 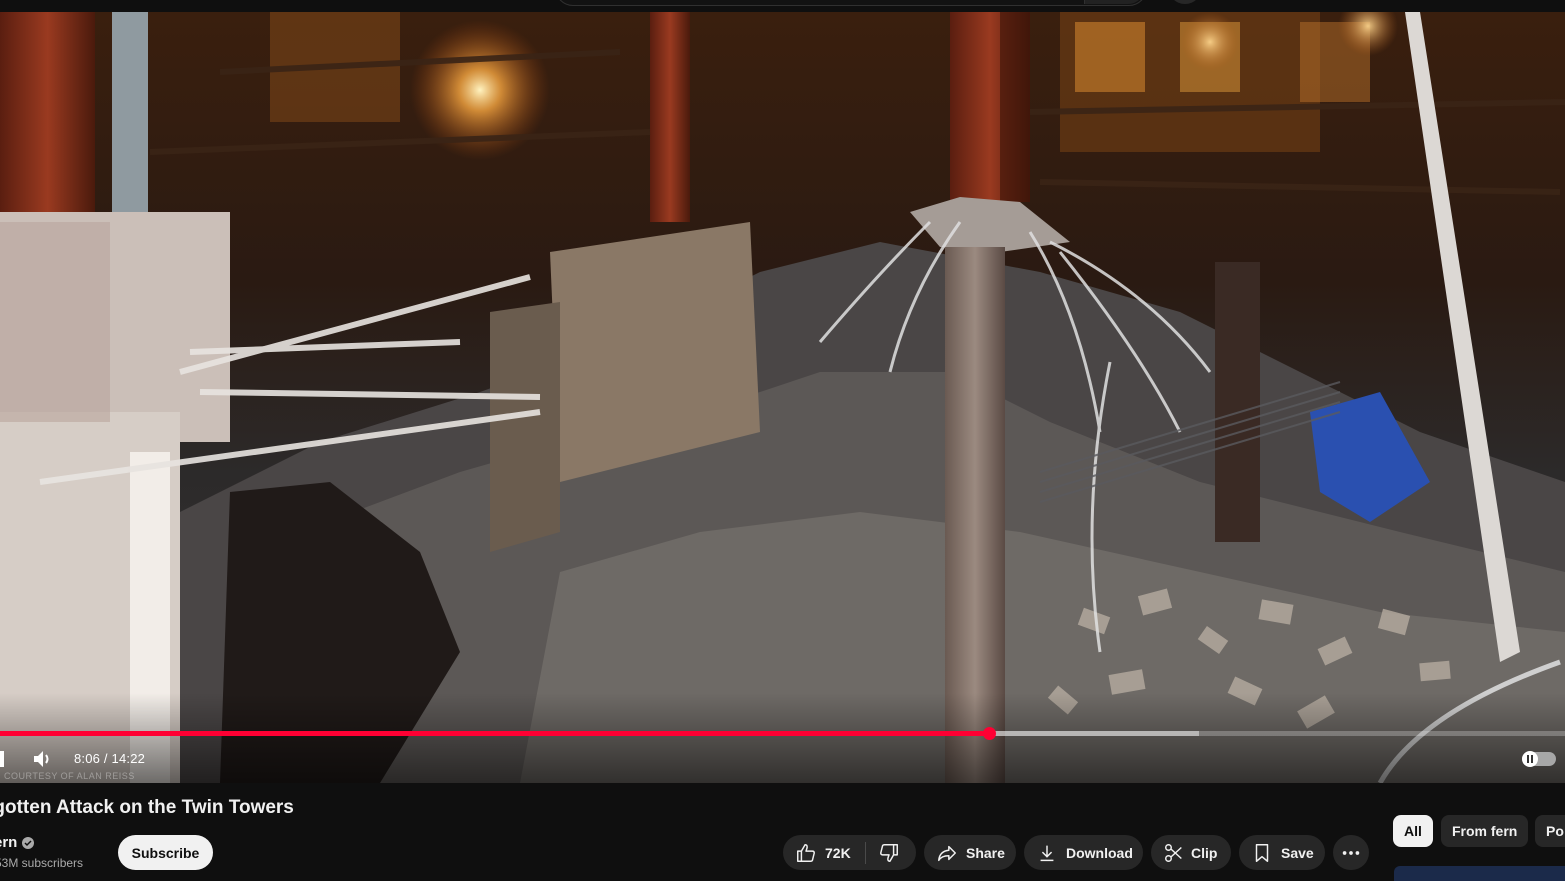 What do you see at coordinates (1539, 759) in the screenshot?
I see `autoplay-toggle` at bounding box center [1539, 759].